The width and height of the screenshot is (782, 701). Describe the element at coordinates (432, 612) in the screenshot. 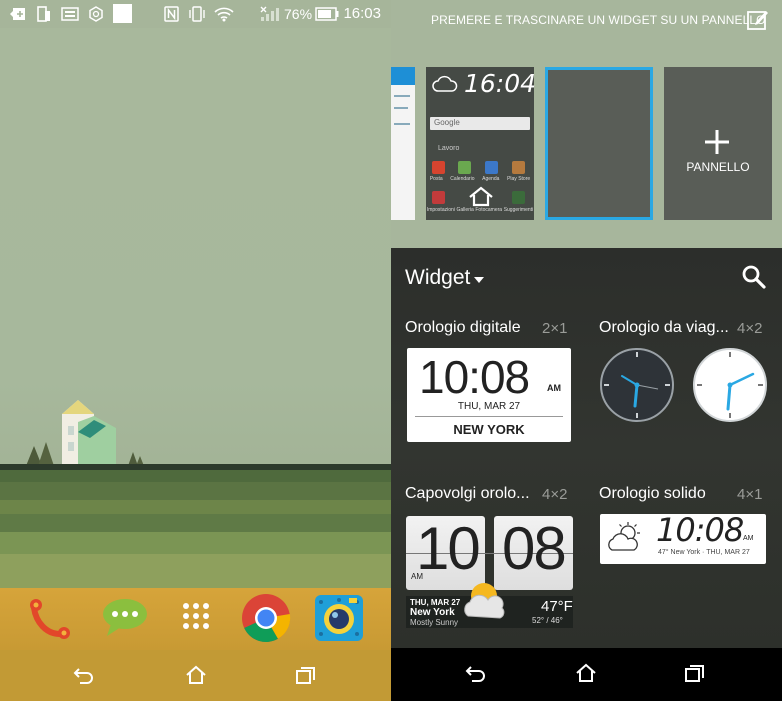

I see `flip-clock-city: New York` at that location.